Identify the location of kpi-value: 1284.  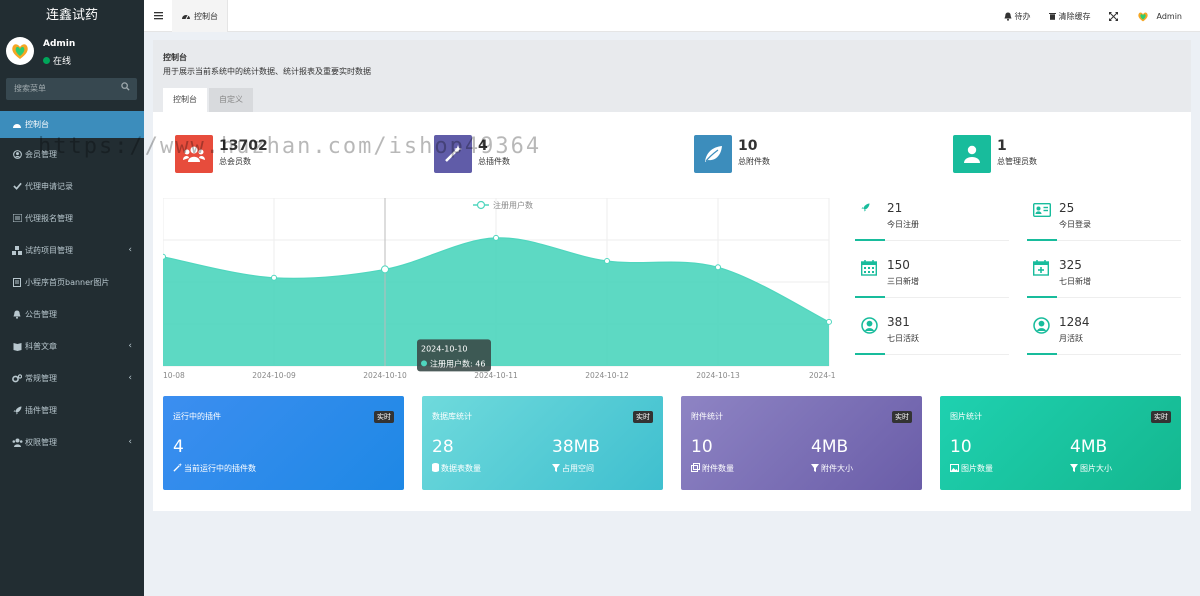
(1074, 322).